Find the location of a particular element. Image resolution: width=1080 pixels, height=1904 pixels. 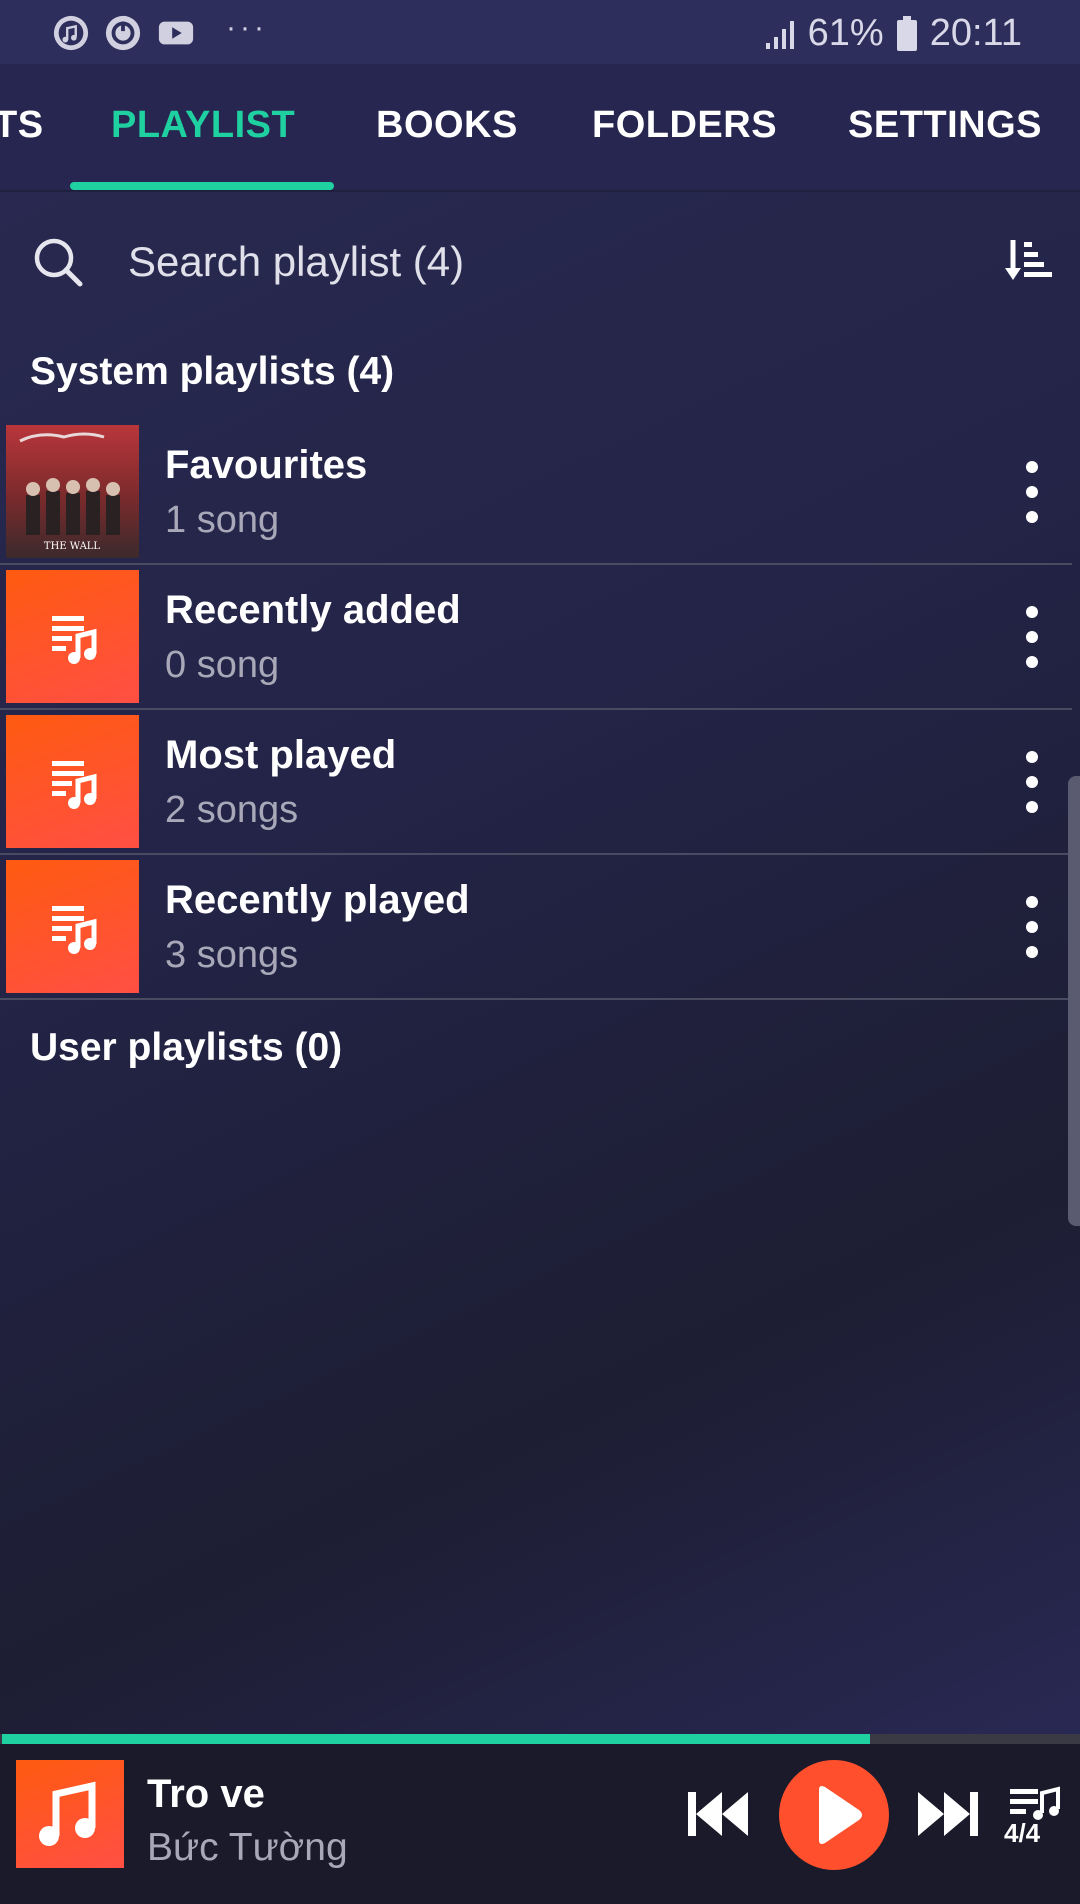

battery-icon is located at coordinates (906, 33).